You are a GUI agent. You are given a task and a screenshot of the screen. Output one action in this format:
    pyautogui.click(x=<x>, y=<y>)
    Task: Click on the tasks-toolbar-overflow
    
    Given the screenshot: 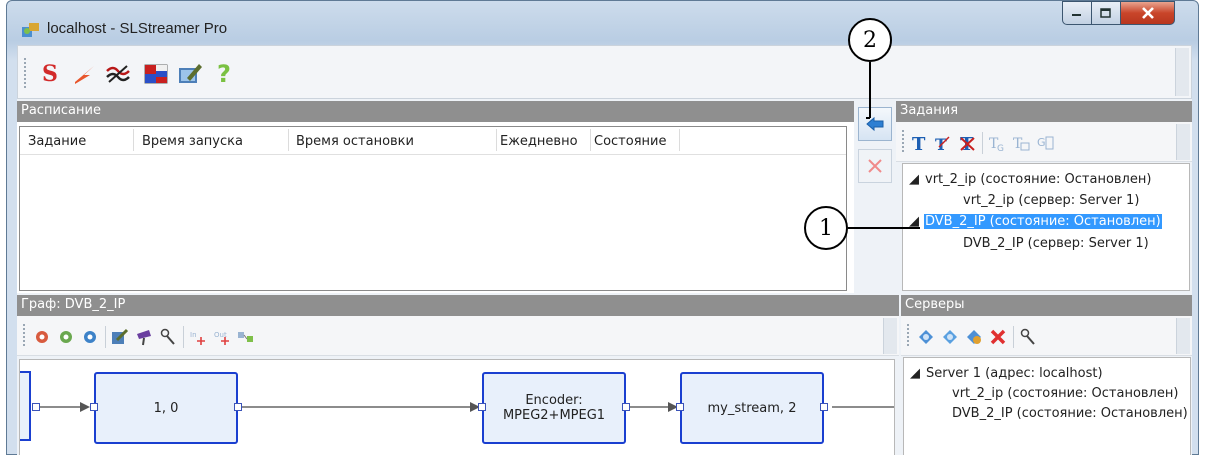 What is the action you would take?
    pyautogui.click(x=1183, y=142)
    